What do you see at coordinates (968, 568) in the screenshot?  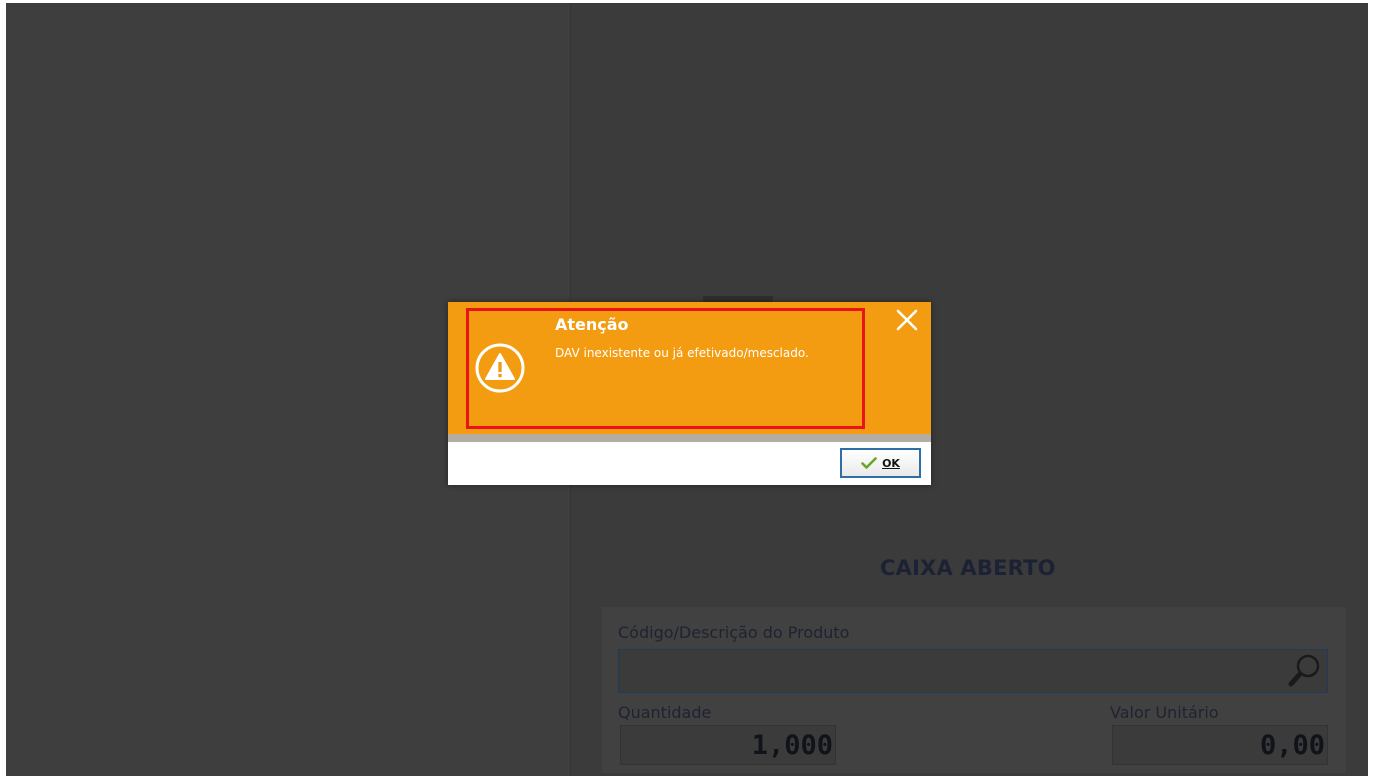 I see `cash-status-title: CAIXA ABERTO` at bounding box center [968, 568].